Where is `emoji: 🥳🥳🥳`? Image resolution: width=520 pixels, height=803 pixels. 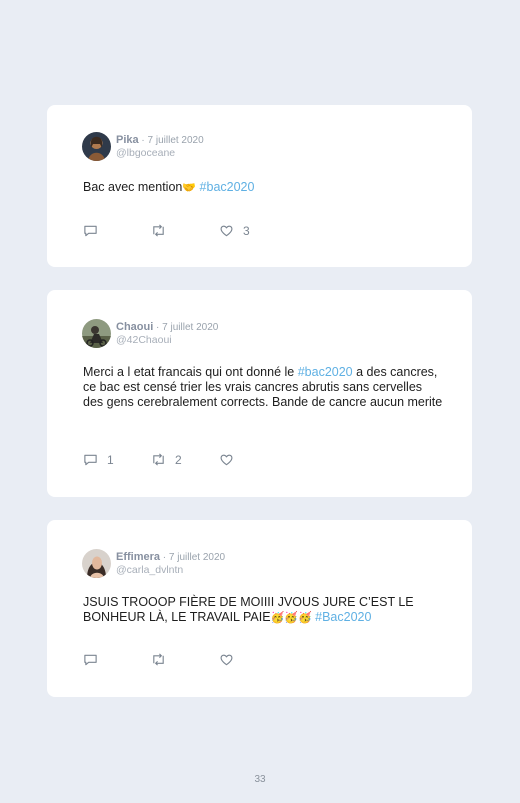
emoji: 🥳🥳🥳 is located at coordinates (291, 617).